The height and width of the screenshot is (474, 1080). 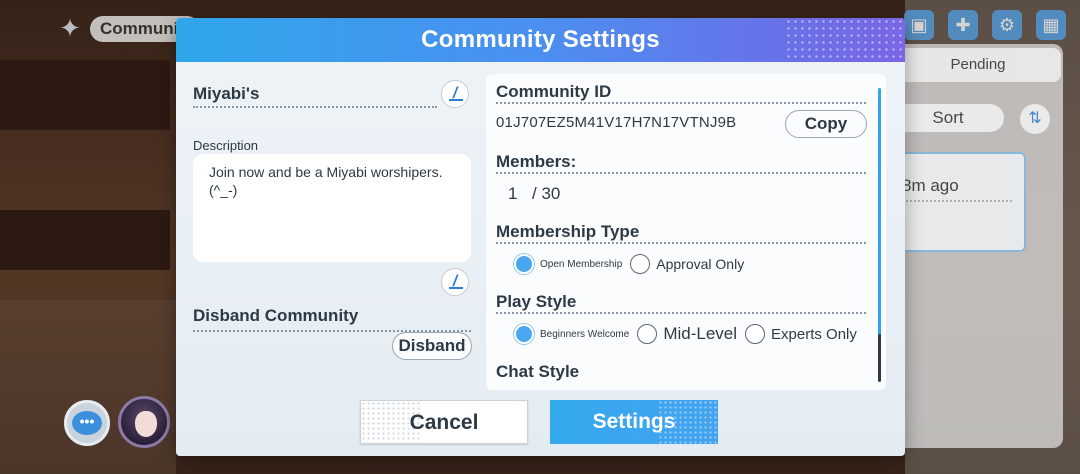 I want to click on sparkle-icon: ✦, so click(x=70, y=28).